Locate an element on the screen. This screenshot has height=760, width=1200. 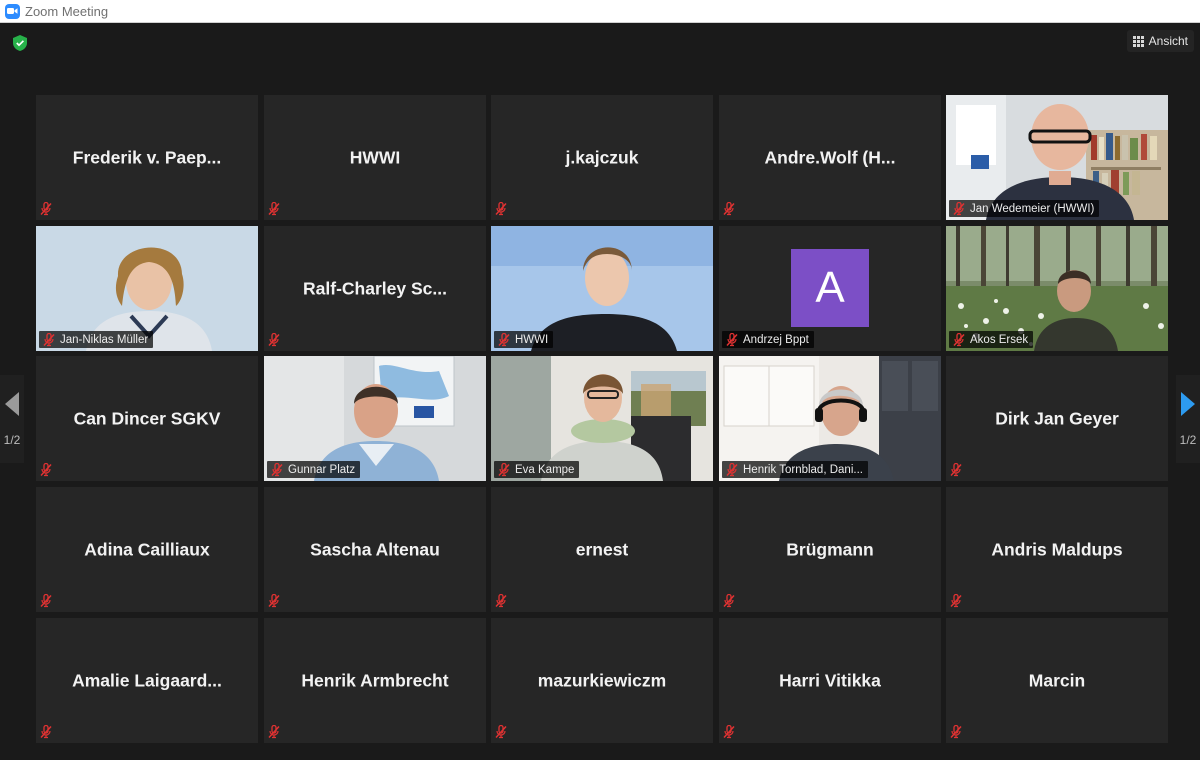
participant-label: Akos Ersek is located at coordinates (999, 339).